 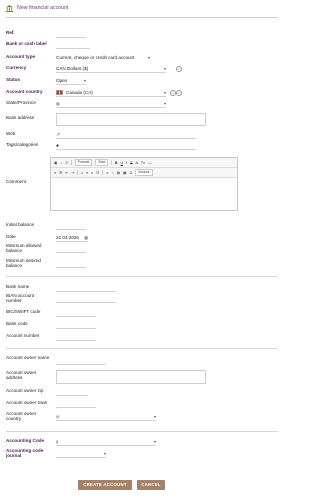 I want to click on row-account-number: Account number, so click(x=142, y=337).